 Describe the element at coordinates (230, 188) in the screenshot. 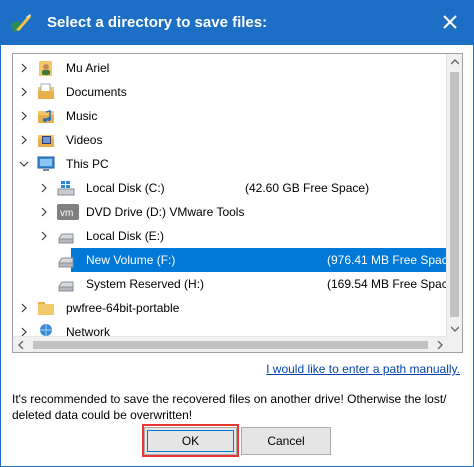

I see `tree-item: Local Disk (C:) (42.60 GB Free Space)` at that location.